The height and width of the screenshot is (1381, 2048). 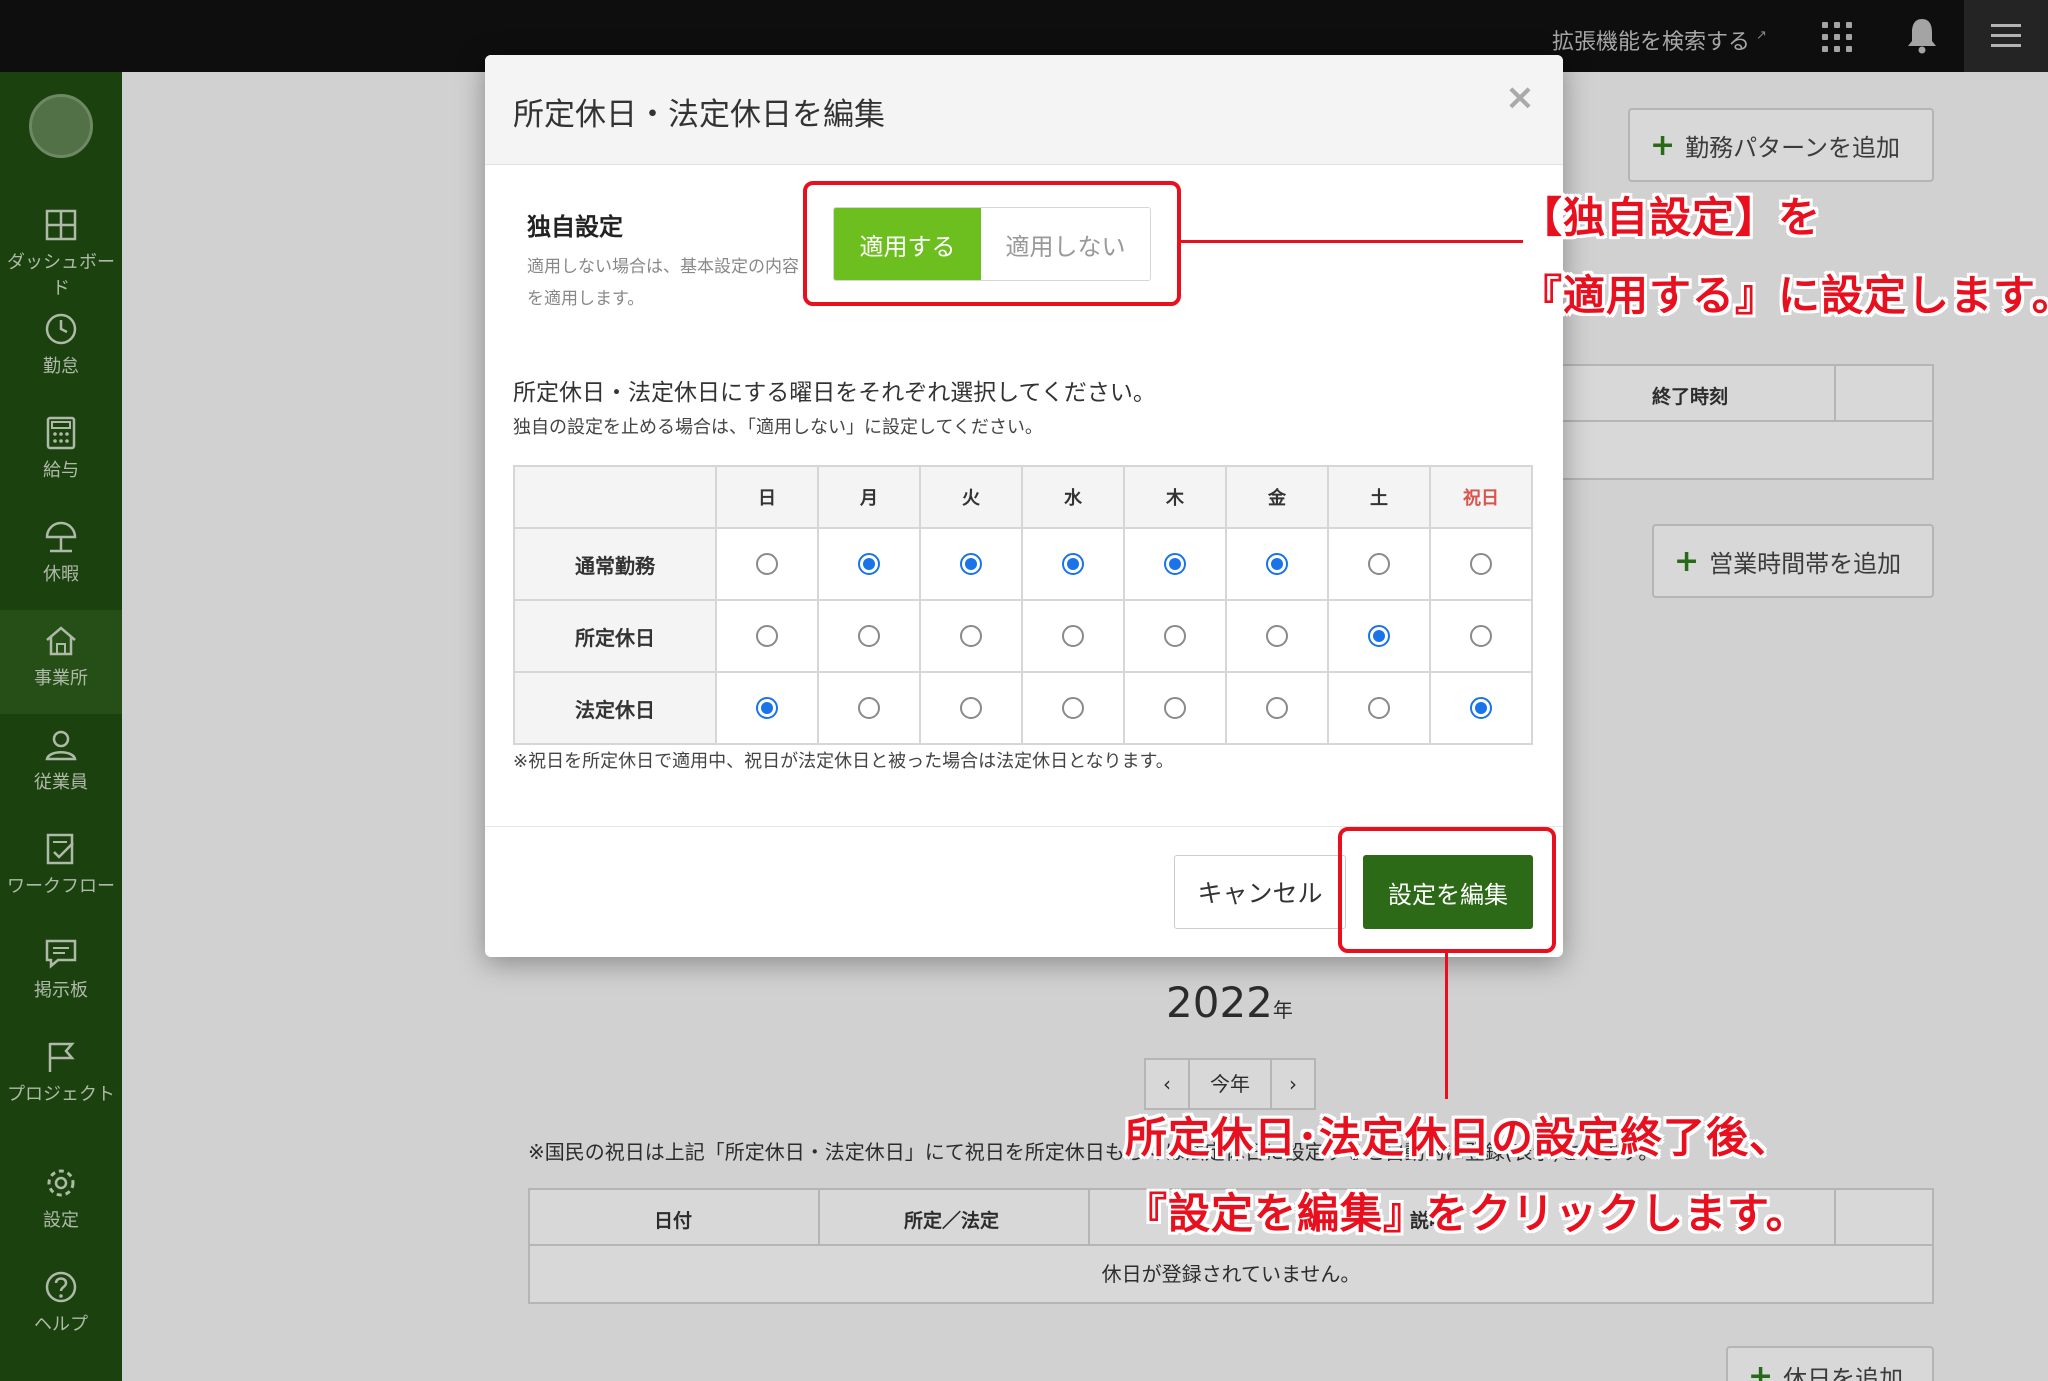 I want to click on day-header-holiday: 祝日, so click(x=1481, y=497).